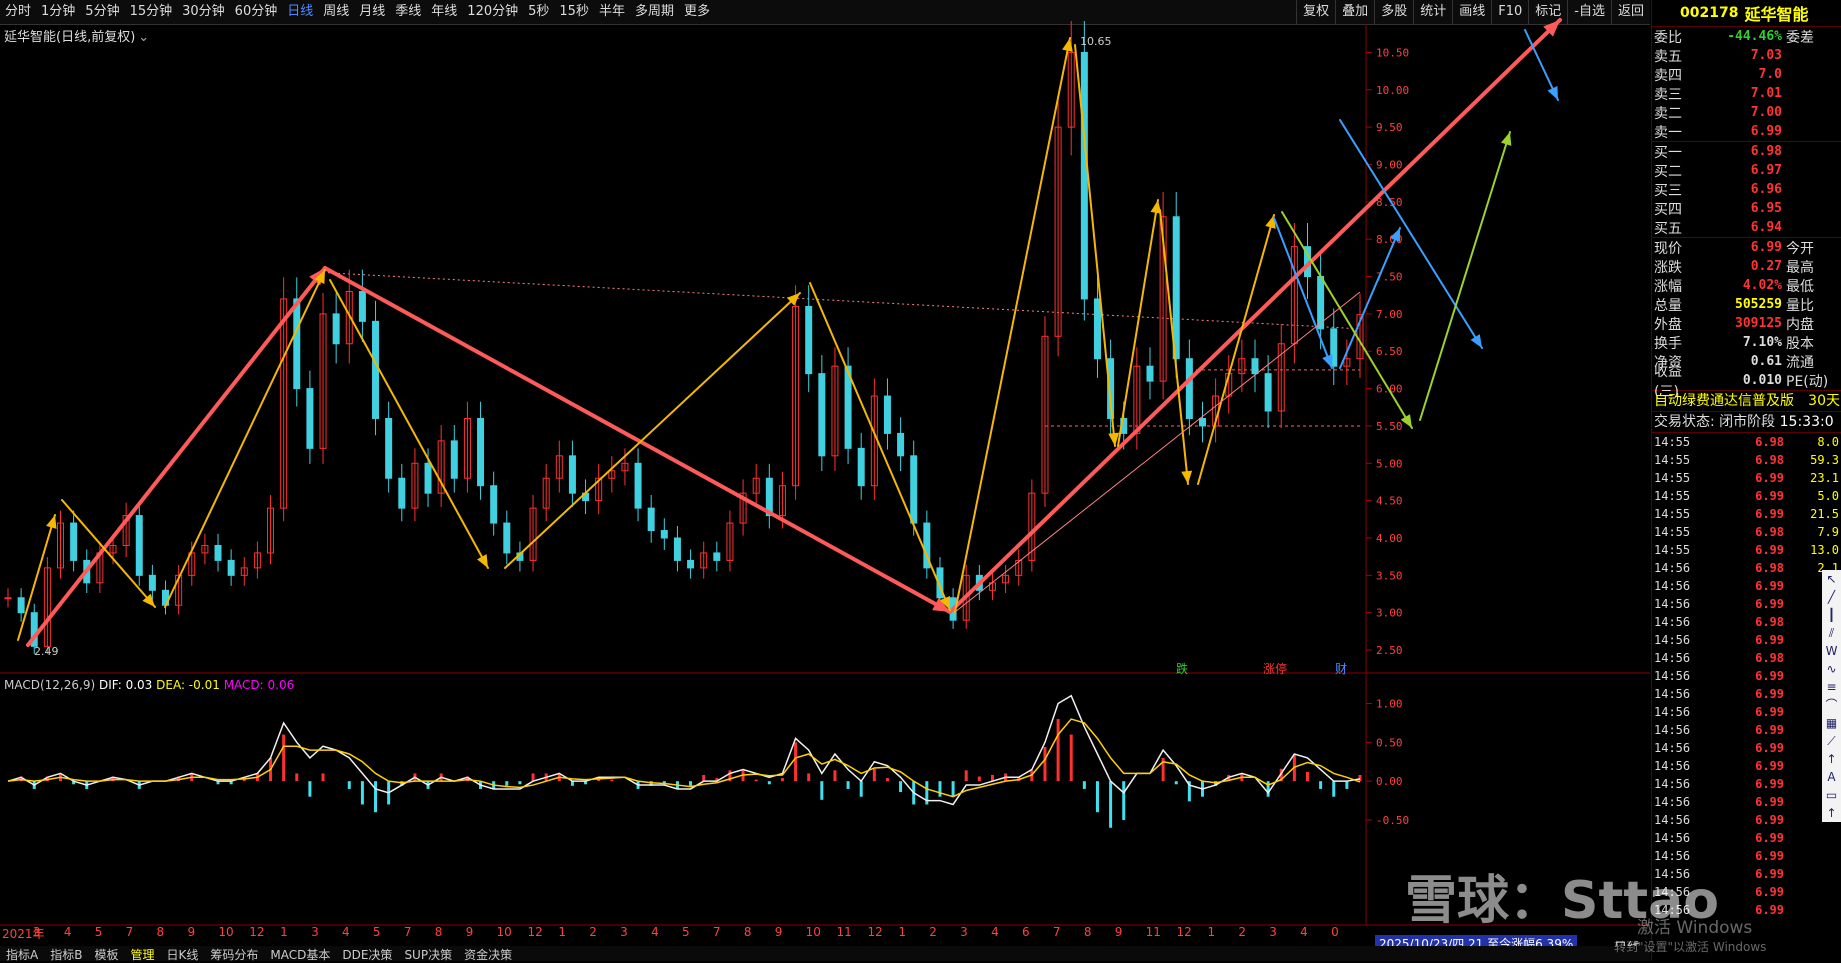 The height and width of the screenshot is (963, 1841). What do you see at coordinates (367, 955) in the screenshot?
I see `indicator-tab: DDE决策` at bounding box center [367, 955].